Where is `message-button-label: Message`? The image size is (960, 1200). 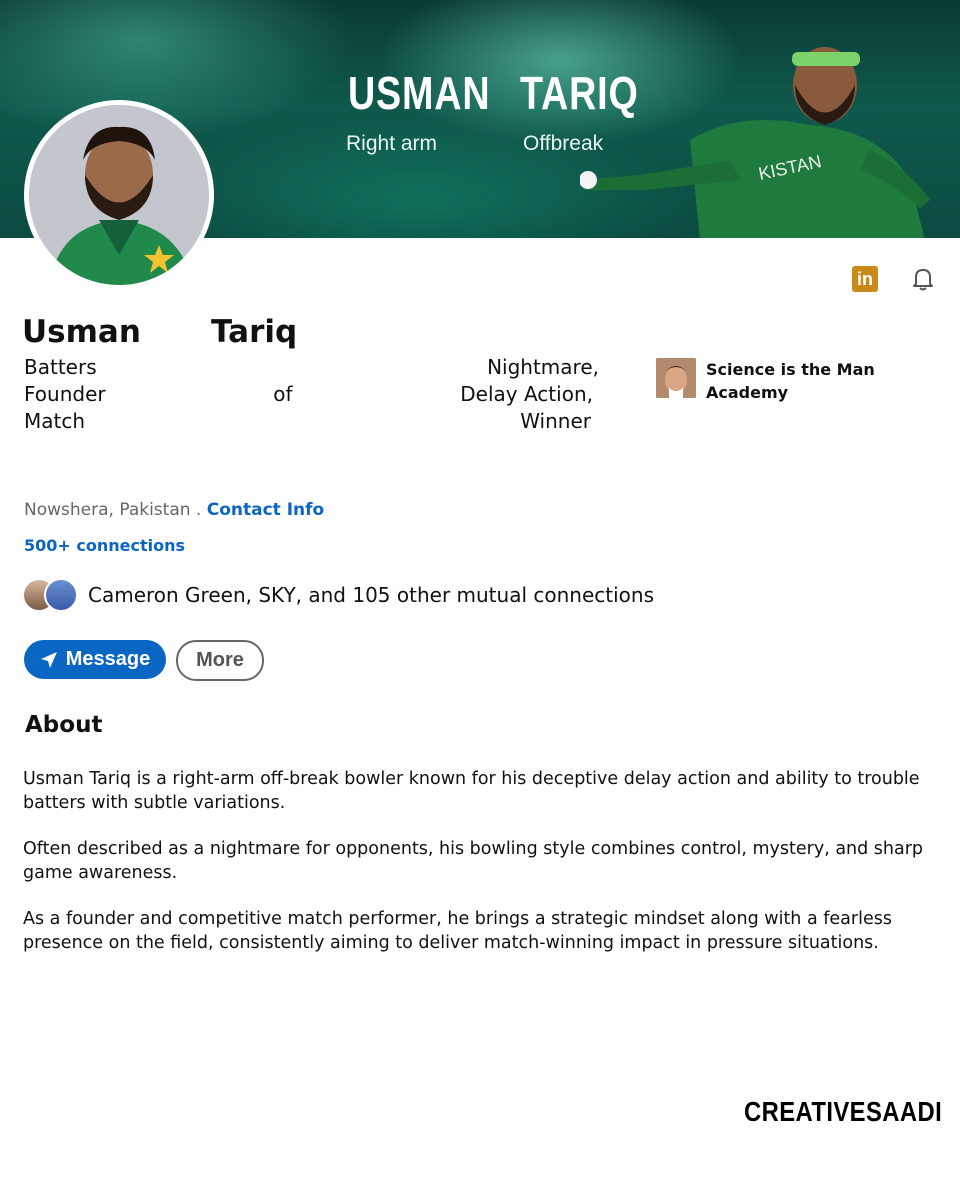 message-button-label: Message is located at coordinates (108, 659).